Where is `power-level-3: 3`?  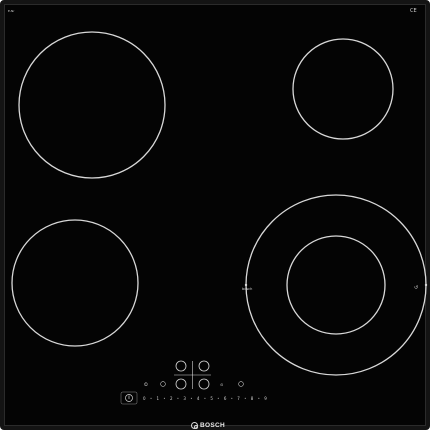 power-level-3: 3 is located at coordinates (184, 399).